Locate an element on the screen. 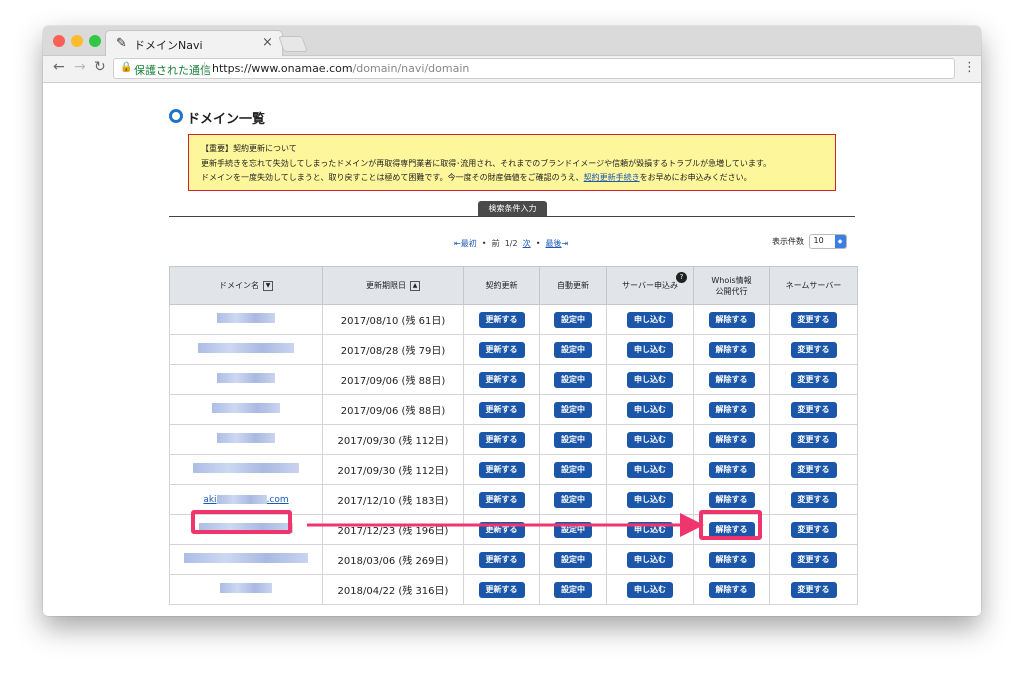 Image resolution: width=1024 pixels, height=679 pixels. forward-arrow-icon: → is located at coordinates (80, 67).